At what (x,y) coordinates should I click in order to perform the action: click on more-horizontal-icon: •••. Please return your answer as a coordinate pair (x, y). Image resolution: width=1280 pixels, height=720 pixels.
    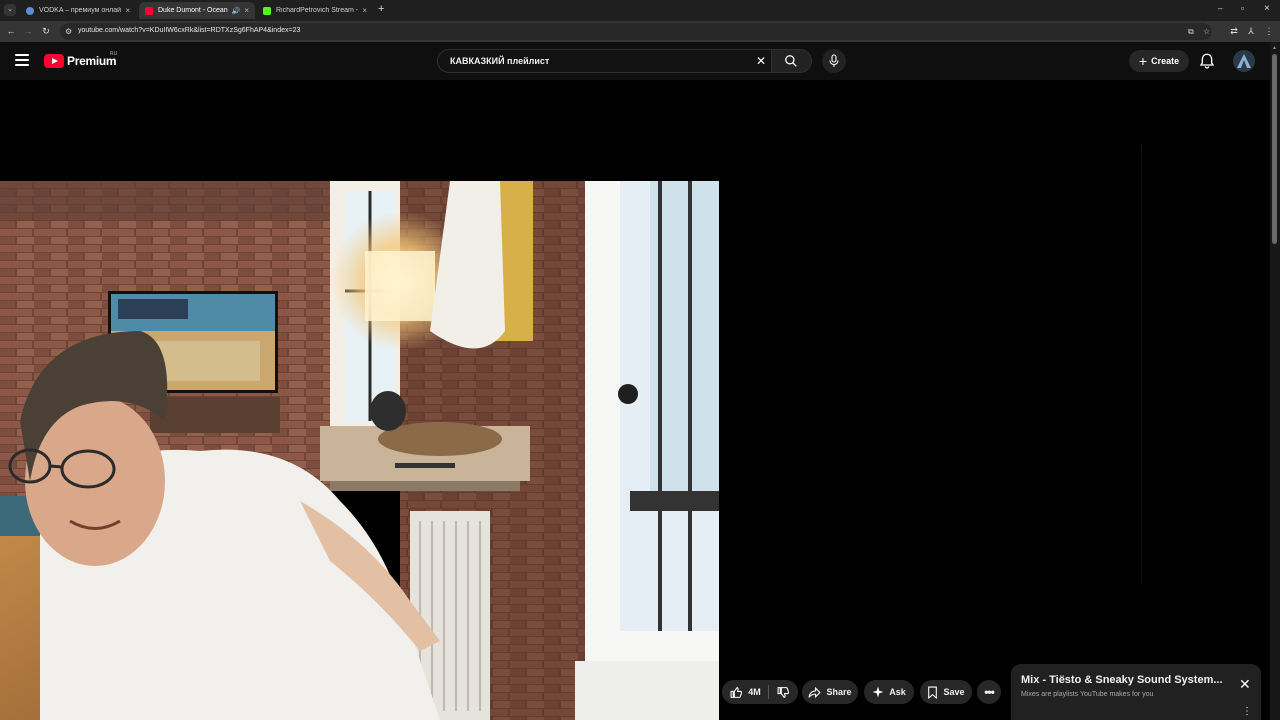
    Looking at the image, I should click on (989, 692).